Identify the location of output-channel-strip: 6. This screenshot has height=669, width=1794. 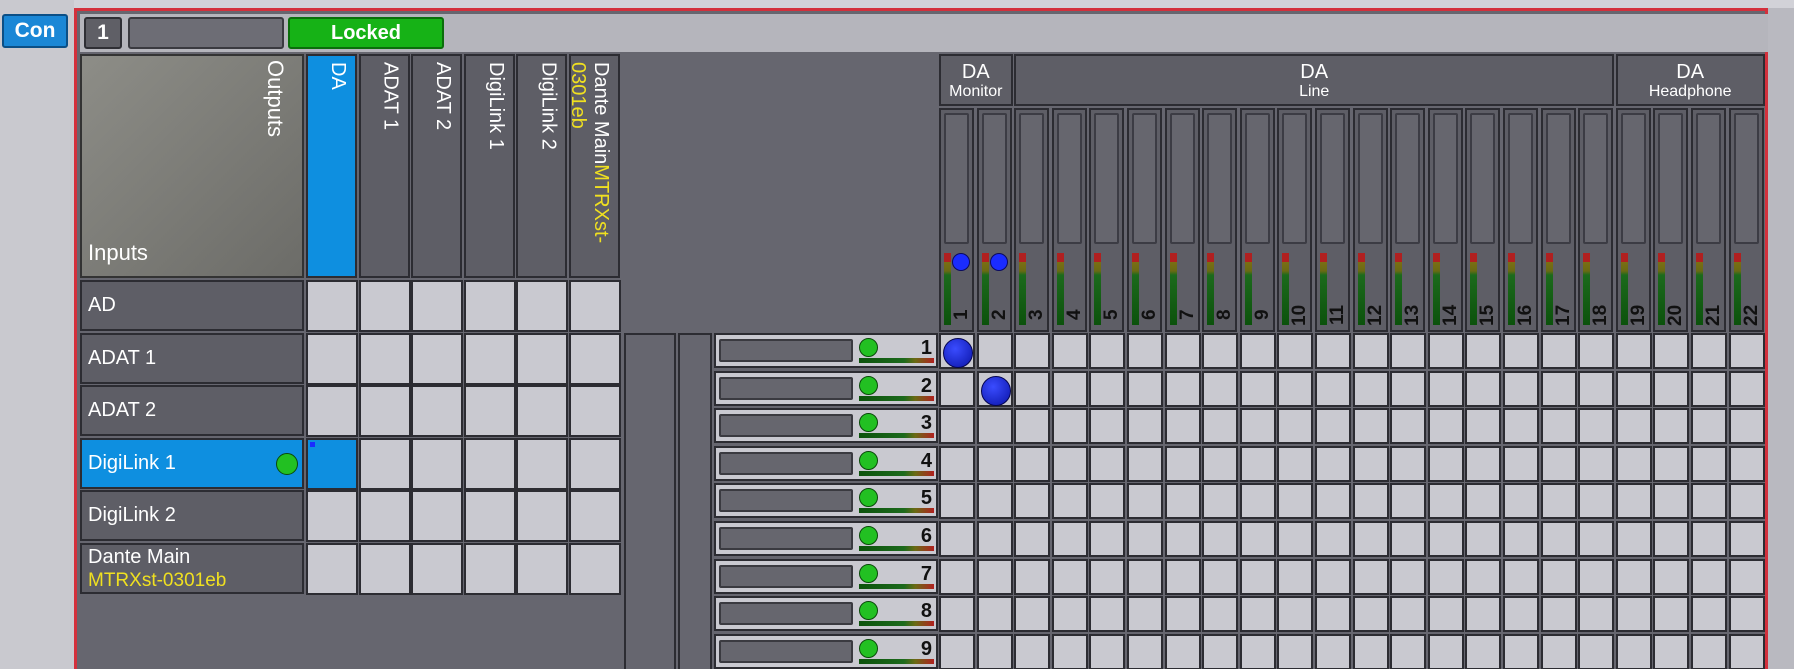
(1144, 220).